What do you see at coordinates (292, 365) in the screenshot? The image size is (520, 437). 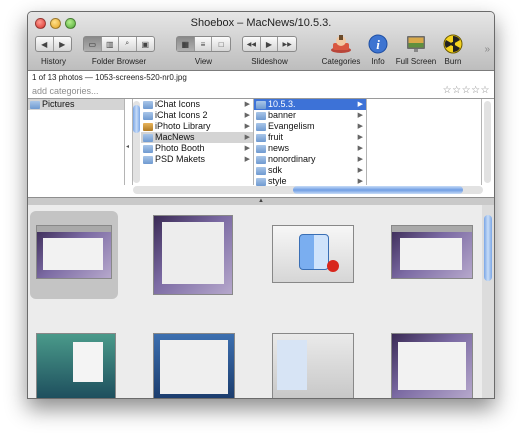 I see `screenshot-sidebar` at bounding box center [292, 365].